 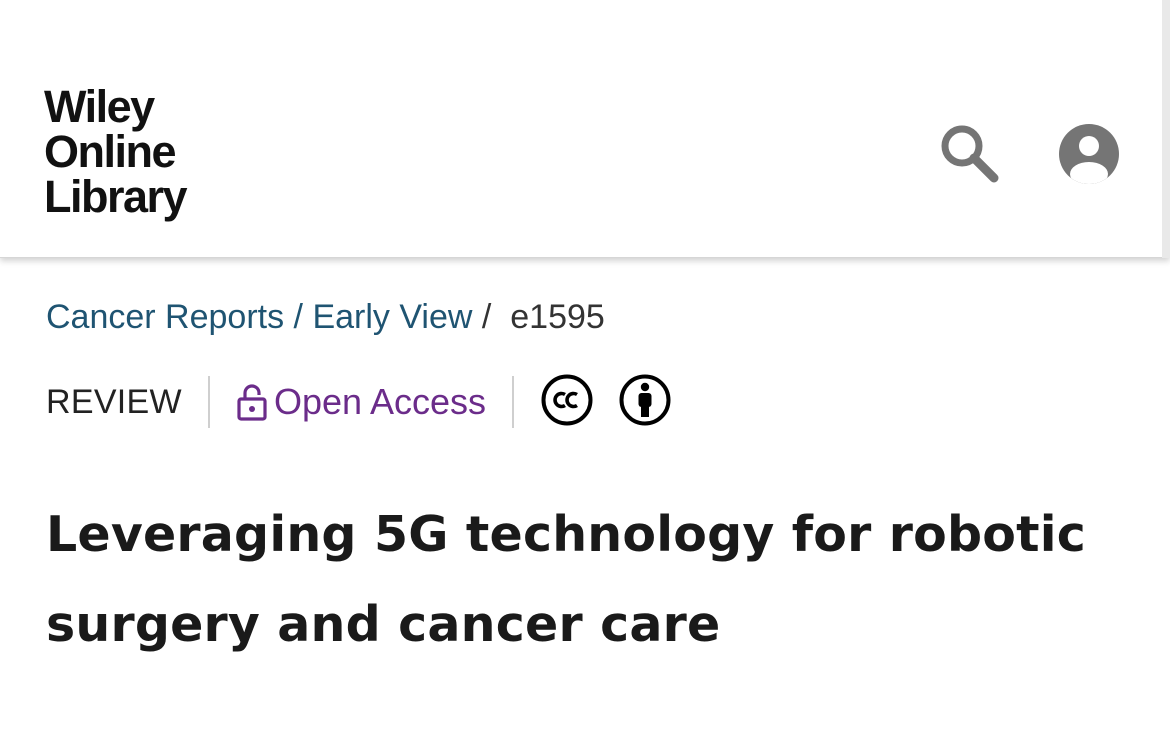 I want to click on logo-line-2: Online, so click(x=110, y=151).